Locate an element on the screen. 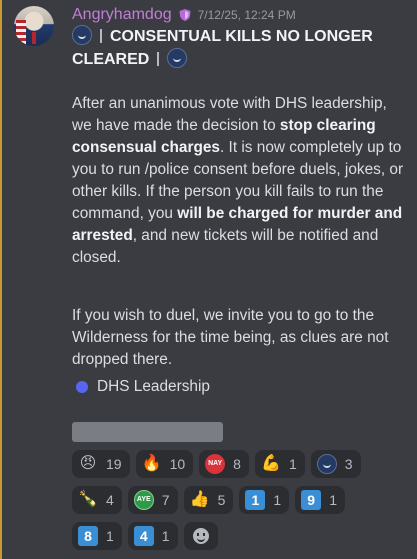 Image resolution: width=417 pixels, height=559 pixels. reaction-row: 😠 19 🔥 10 NAY 8 💪 1 3 is located at coordinates (242, 464).